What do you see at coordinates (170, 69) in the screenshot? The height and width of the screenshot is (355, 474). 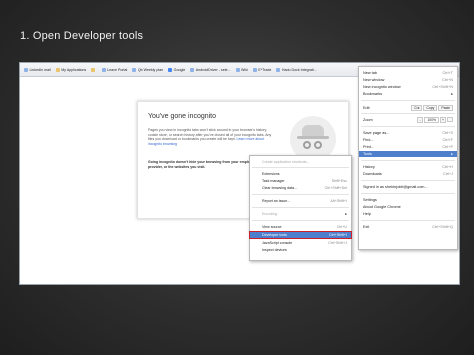 I see `google-icon` at bounding box center [170, 69].